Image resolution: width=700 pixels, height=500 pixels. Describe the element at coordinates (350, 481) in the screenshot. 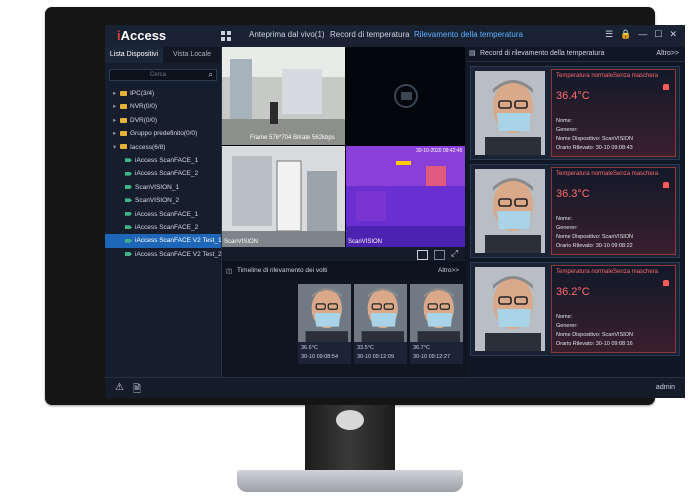

I see `monitor-stand-base` at that location.